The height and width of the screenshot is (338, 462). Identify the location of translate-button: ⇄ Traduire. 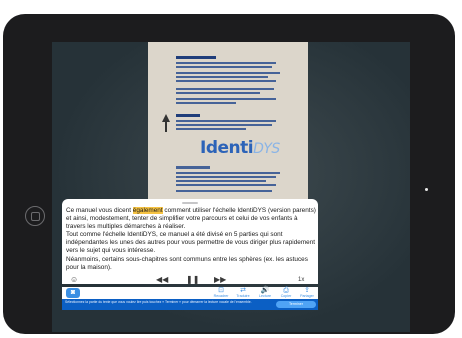
(243, 292).